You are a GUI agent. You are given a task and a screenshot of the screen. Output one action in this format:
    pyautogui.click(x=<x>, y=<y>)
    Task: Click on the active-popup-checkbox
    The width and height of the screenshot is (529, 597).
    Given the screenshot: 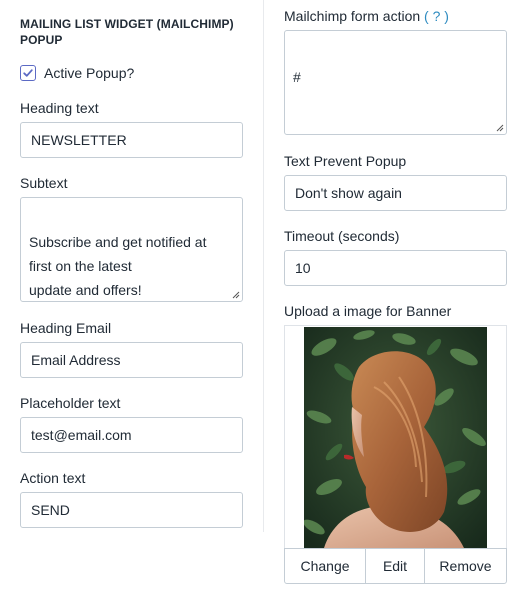 What is the action you would take?
    pyautogui.click(x=28, y=73)
    